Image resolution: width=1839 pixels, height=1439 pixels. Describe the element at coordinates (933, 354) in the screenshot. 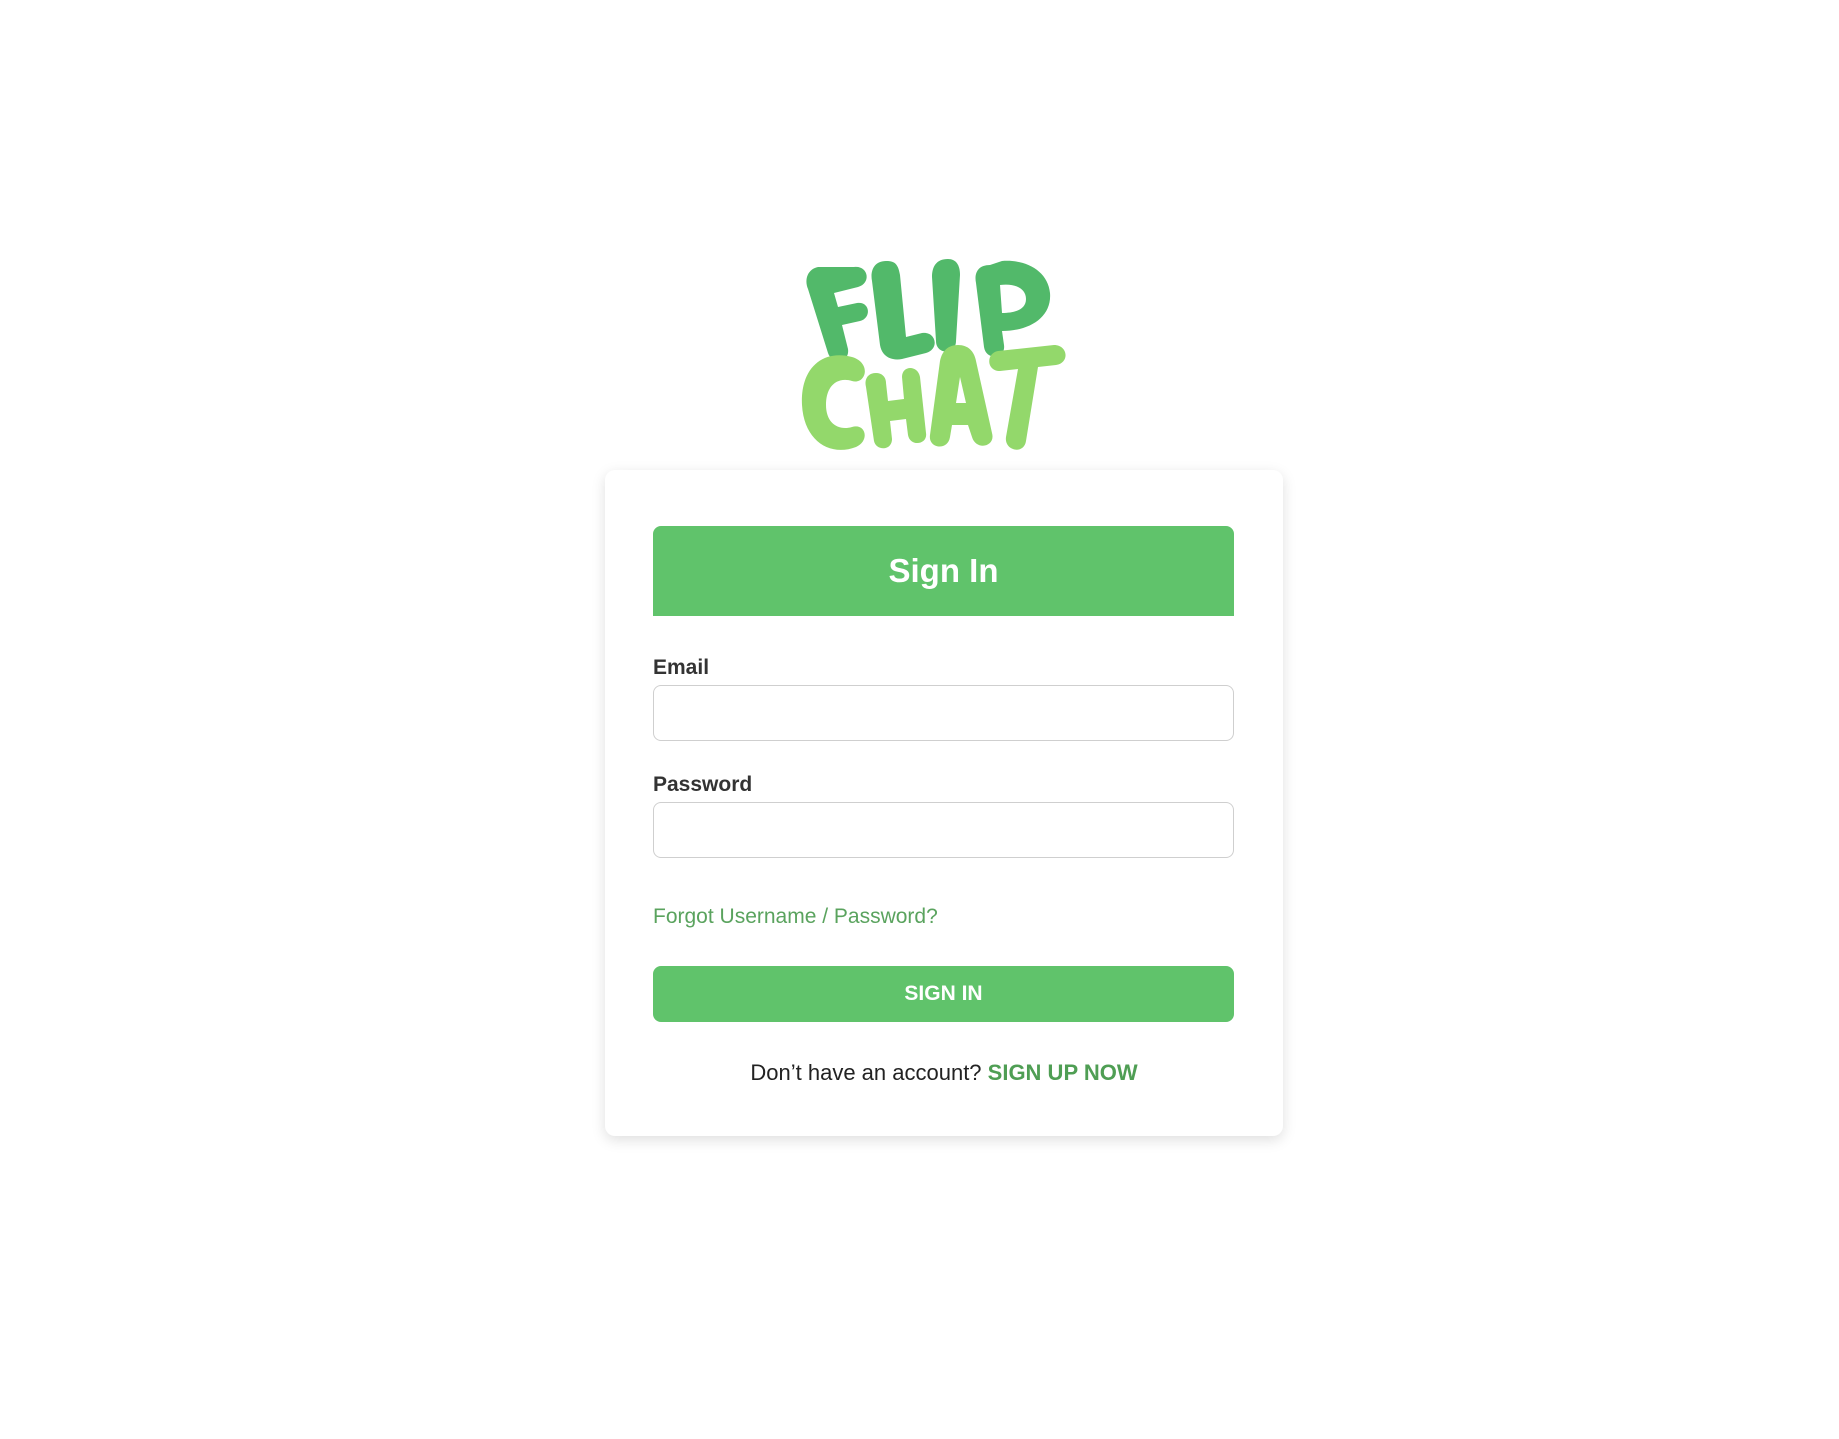

I see `flipchat-logo` at that location.